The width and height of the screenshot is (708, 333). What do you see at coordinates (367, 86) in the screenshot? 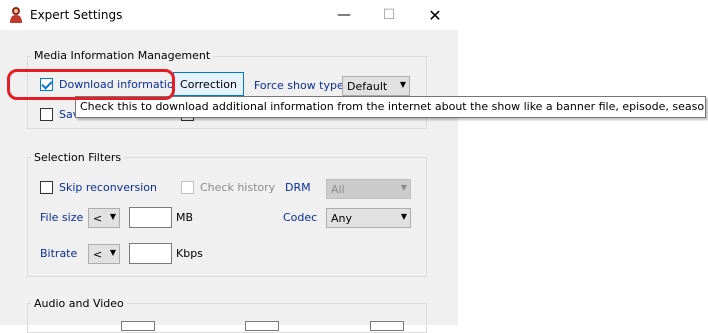
I see `force-show-type-value: Default` at bounding box center [367, 86].